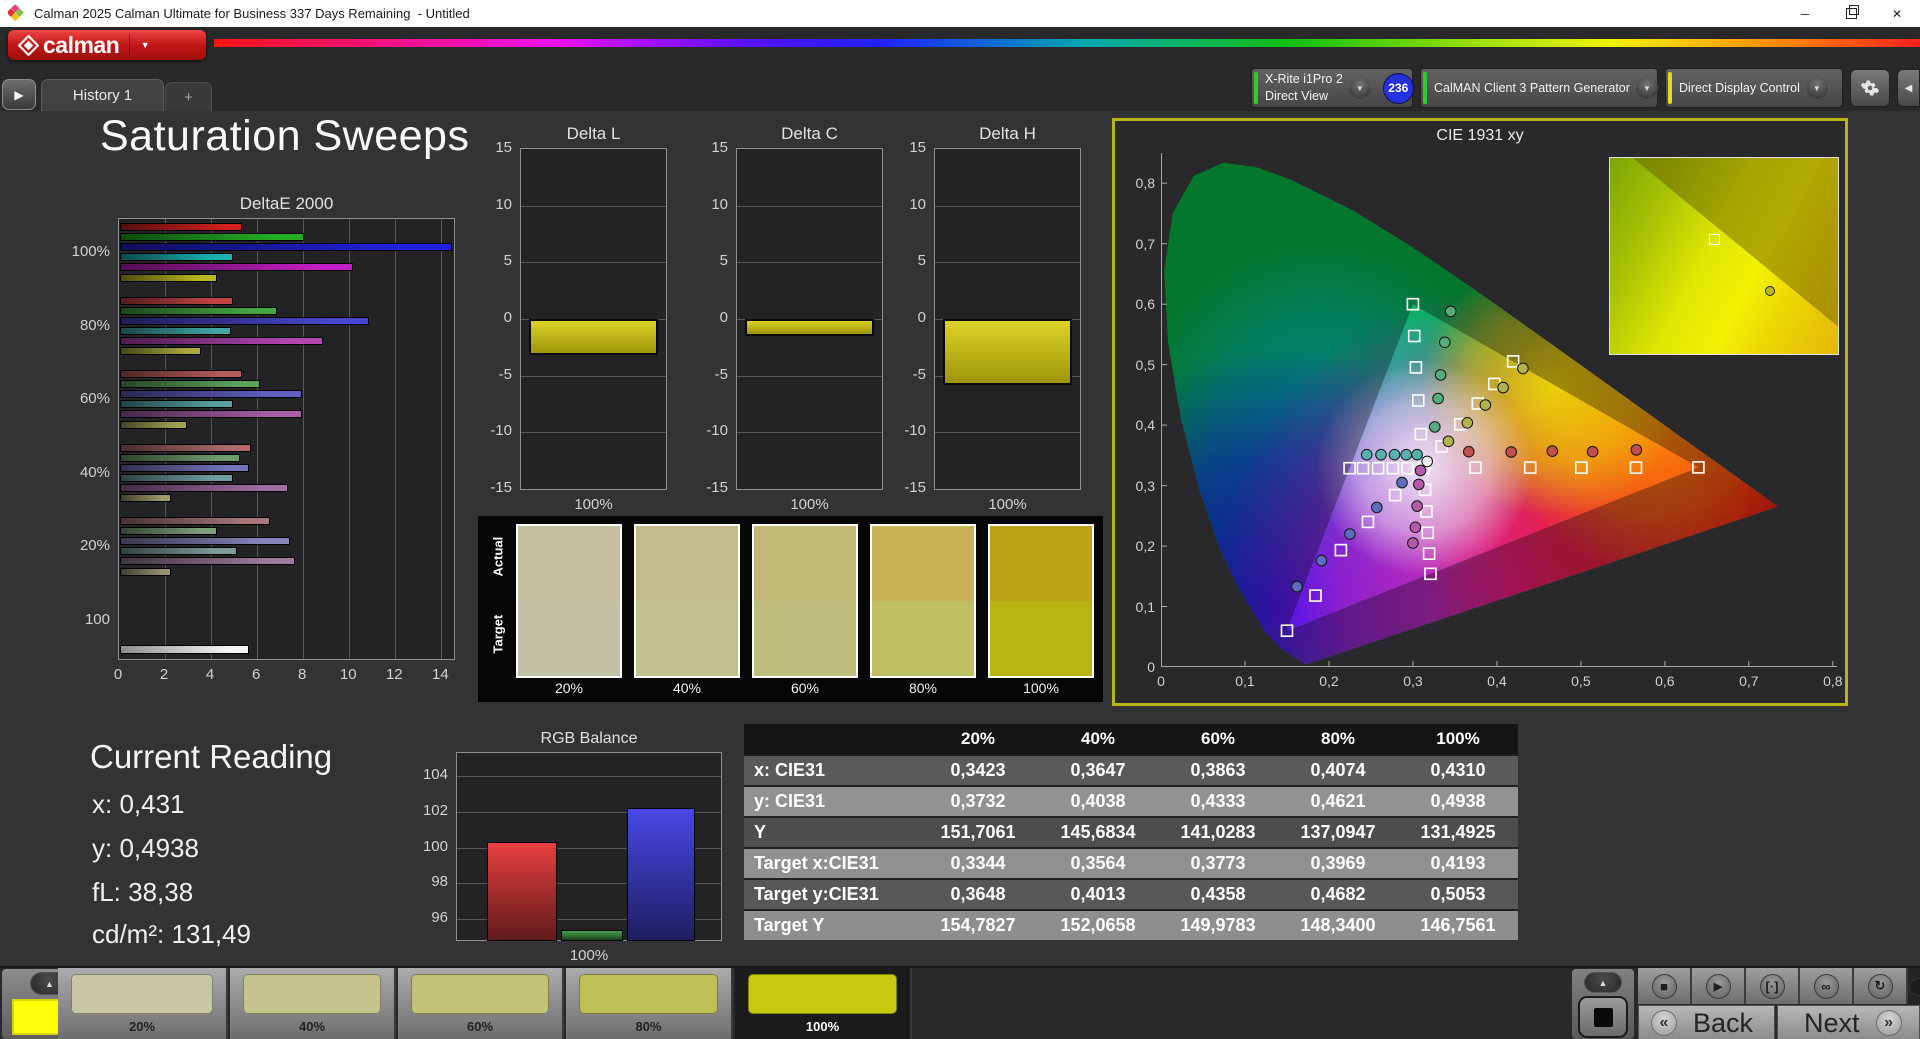  I want to click on source-dropdown: CalMAN Client 3 Pattern Generator ▼, so click(1539, 88).